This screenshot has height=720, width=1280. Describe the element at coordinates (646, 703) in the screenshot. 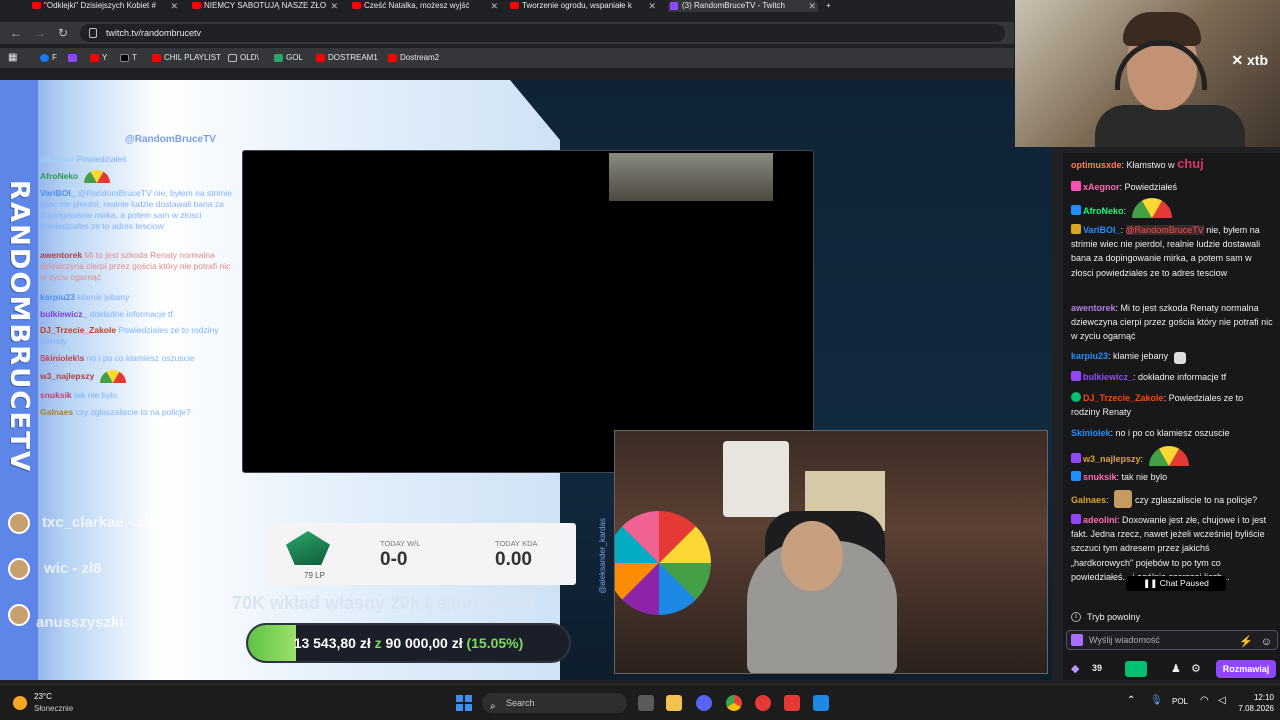

I see `task-view-icon` at that location.